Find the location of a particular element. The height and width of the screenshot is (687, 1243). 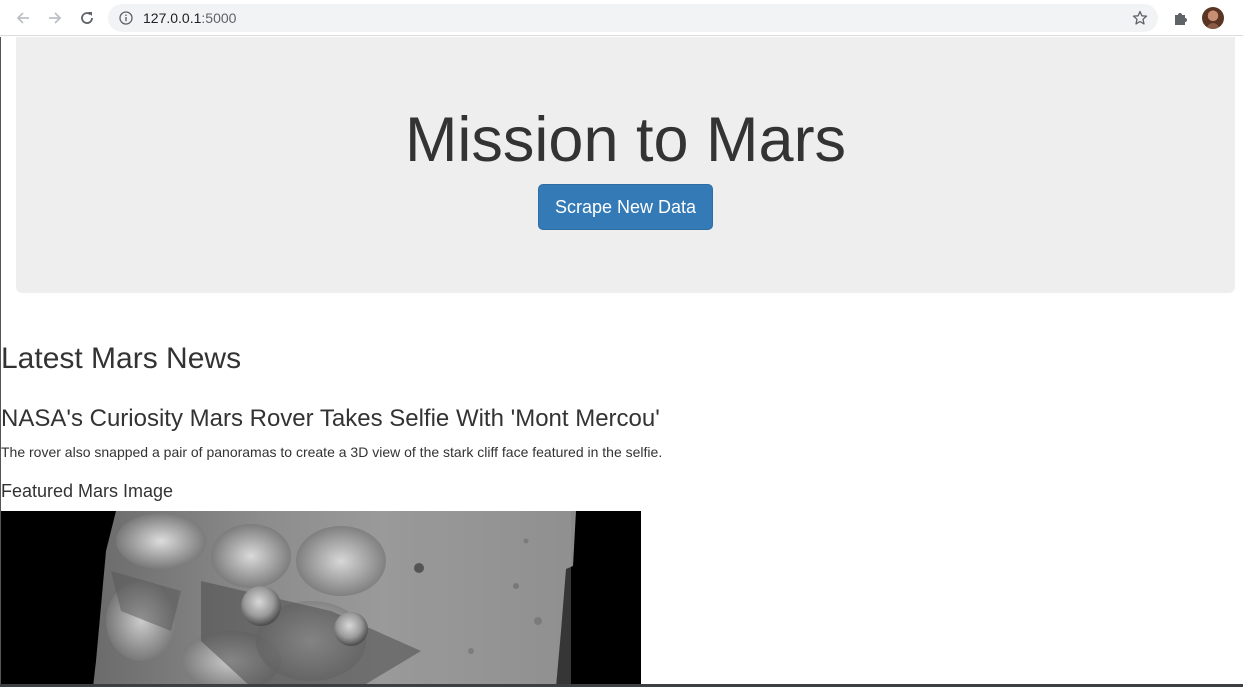

back-button is located at coordinates (23, 18).